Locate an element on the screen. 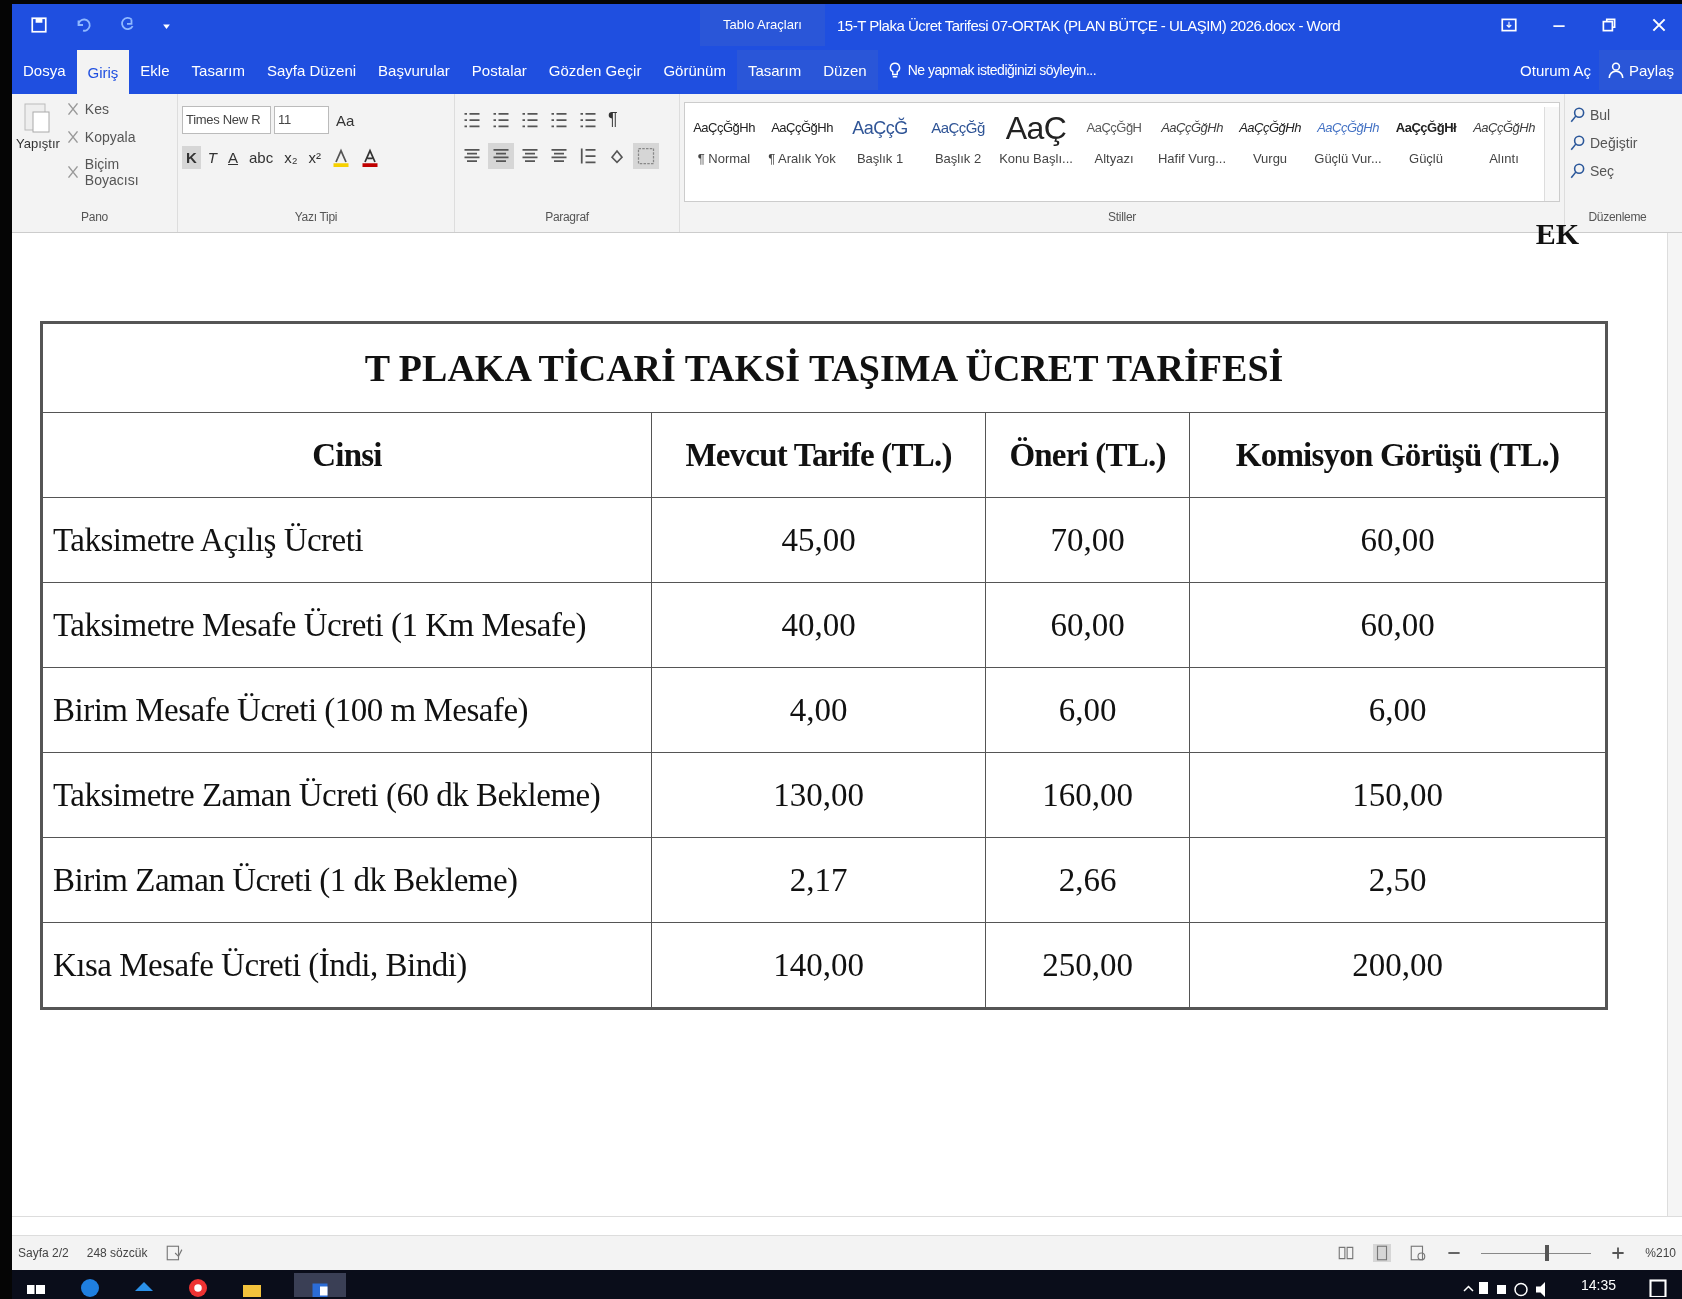 The width and height of the screenshot is (1682, 1299). word-count: 248 sözcük is located at coordinates (117, 1253).